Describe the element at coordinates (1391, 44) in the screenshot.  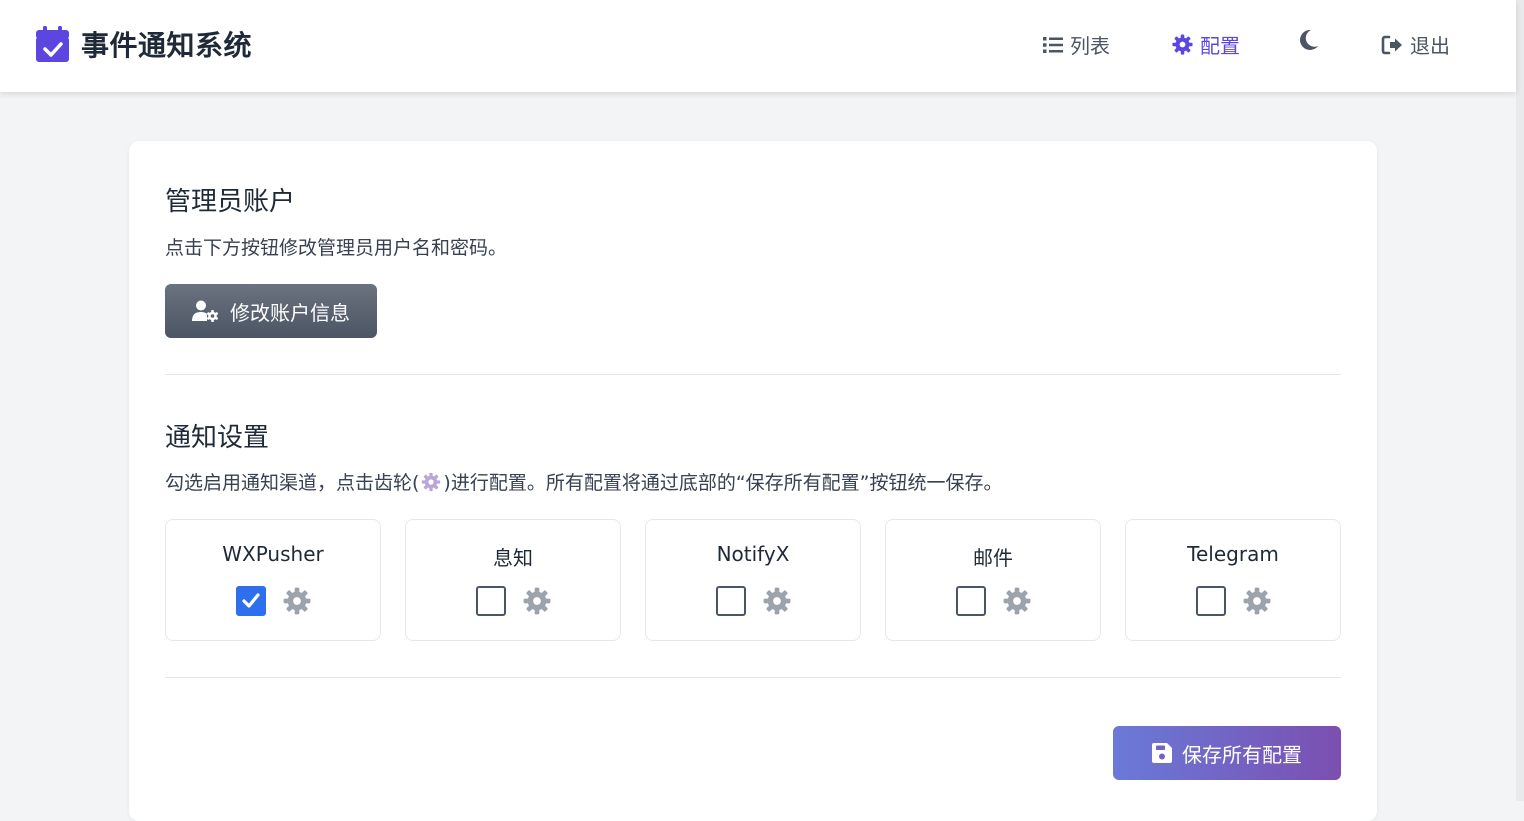
I see `sign-out-icon` at that location.